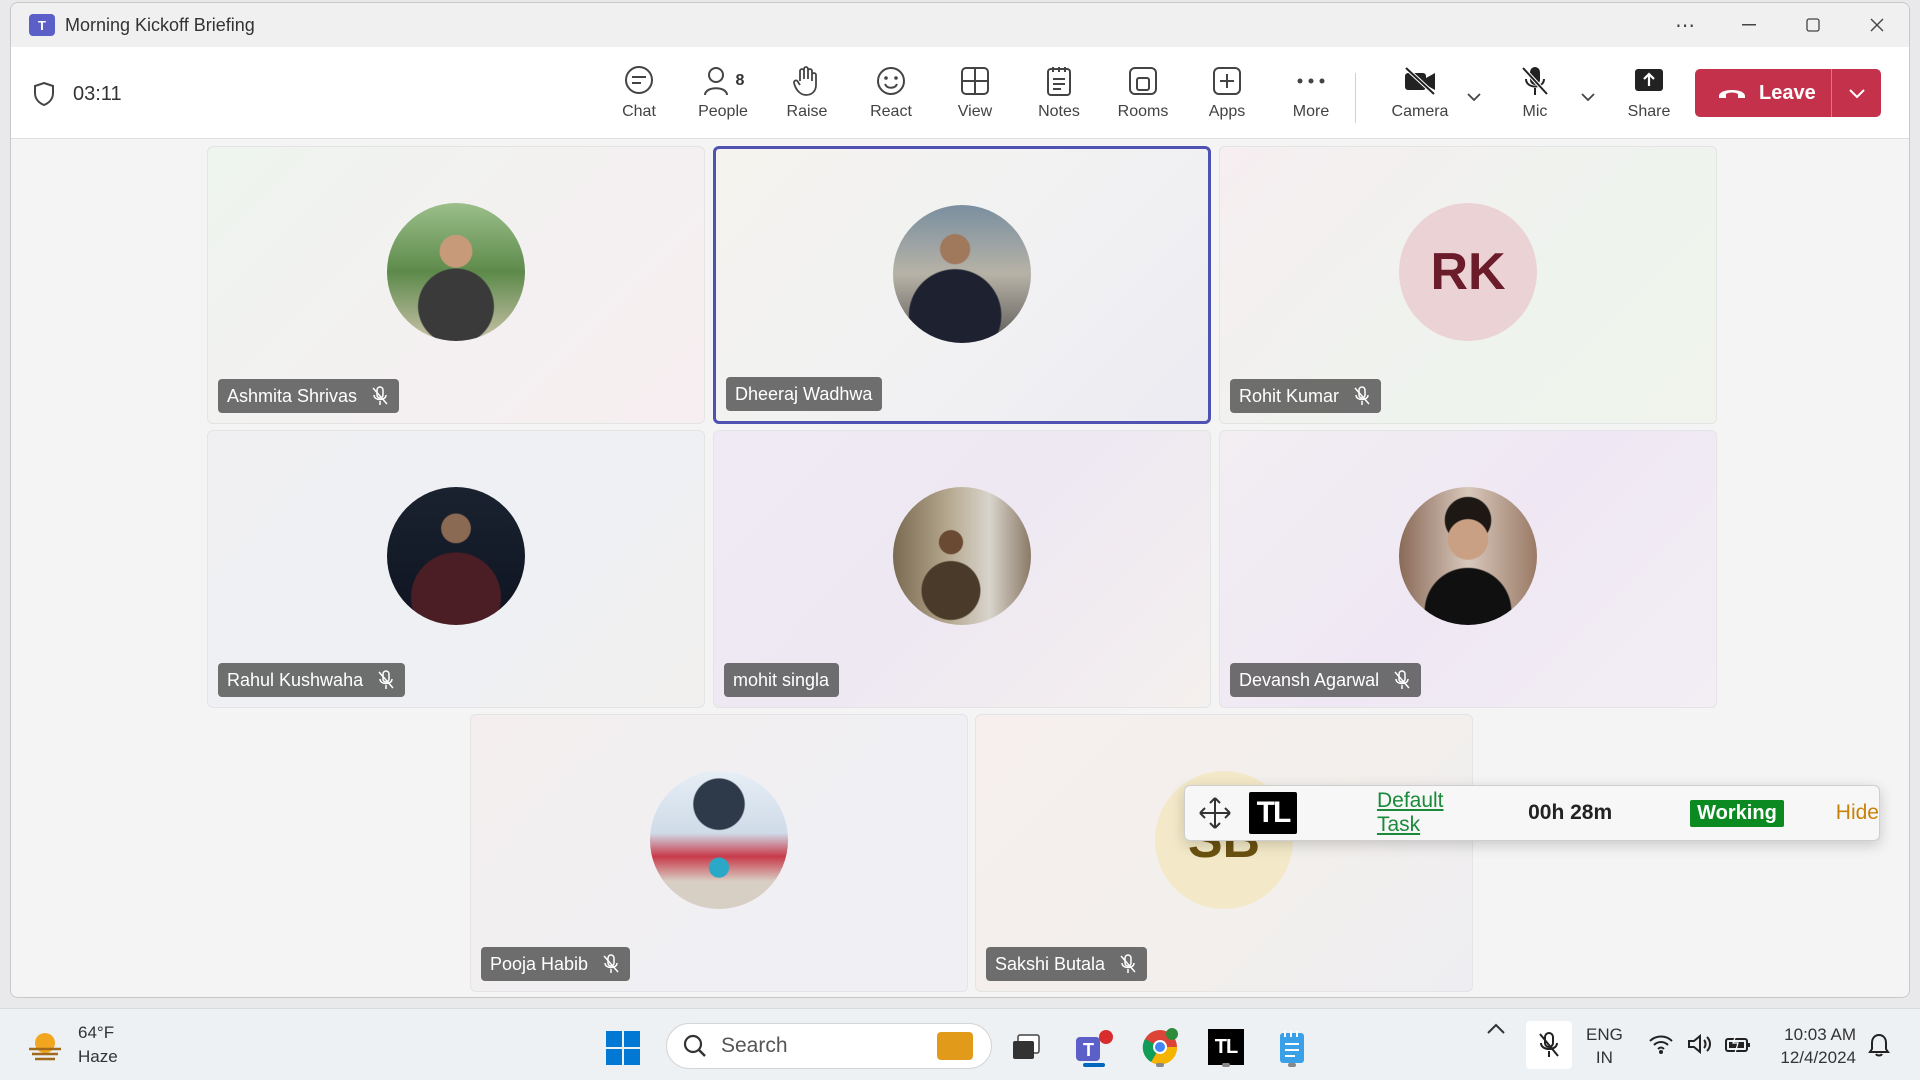 The image size is (1920, 1080). What do you see at coordinates (1813, 25) in the screenshot?
I see `maximize-button` at bounding box center [1813, 25].